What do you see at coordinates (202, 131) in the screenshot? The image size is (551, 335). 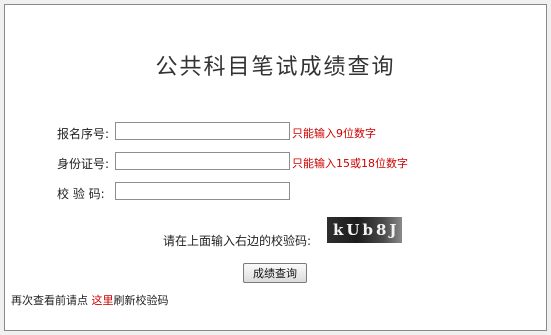 I see `reg-no-input` at bounding box center [202, 131].